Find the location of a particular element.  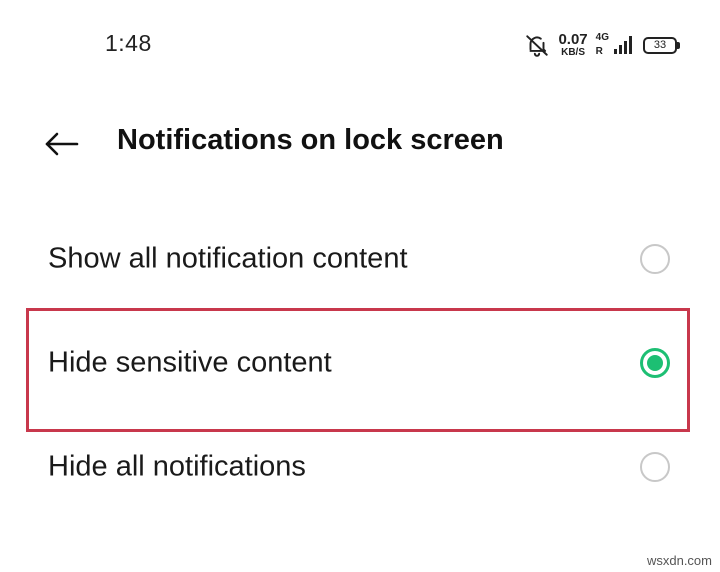

radio-button-selected is located at coordinates (655, 363).